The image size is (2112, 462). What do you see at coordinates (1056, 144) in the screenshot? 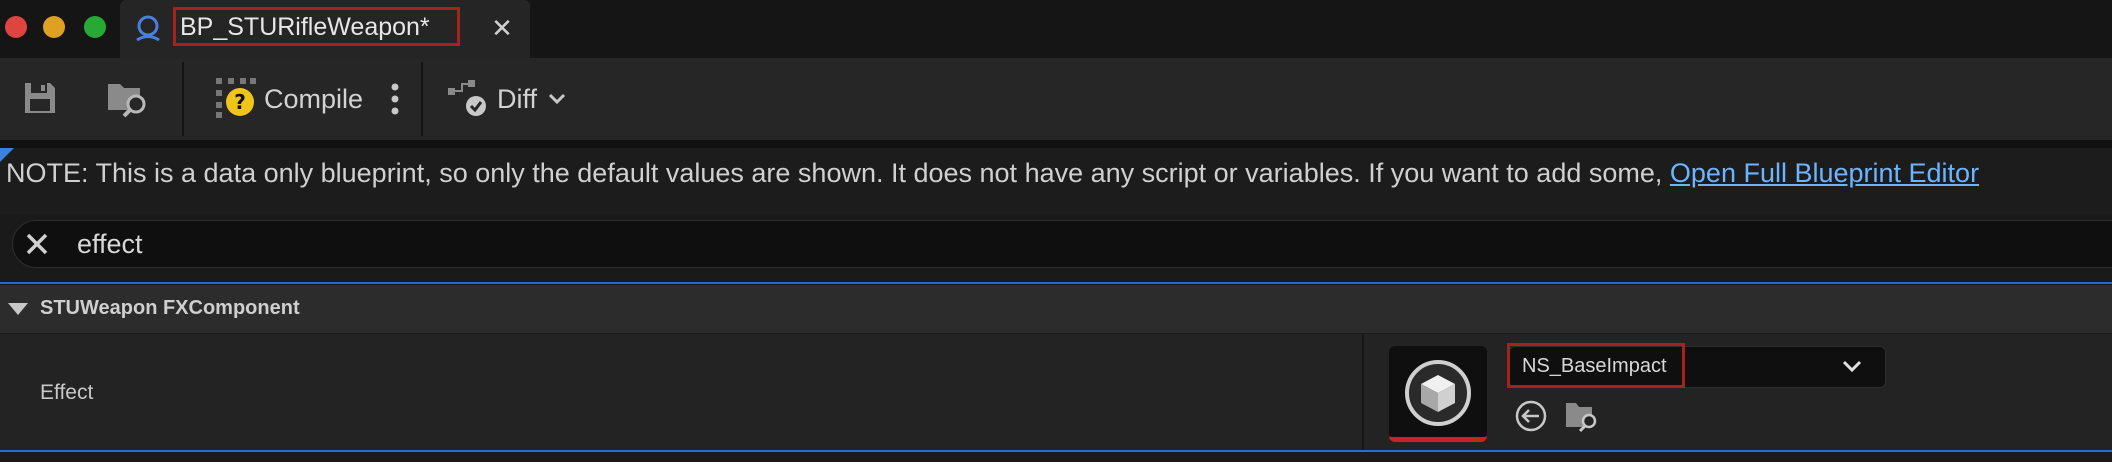
I see `toolbar-shadow` at bounding box center [1056, 144].